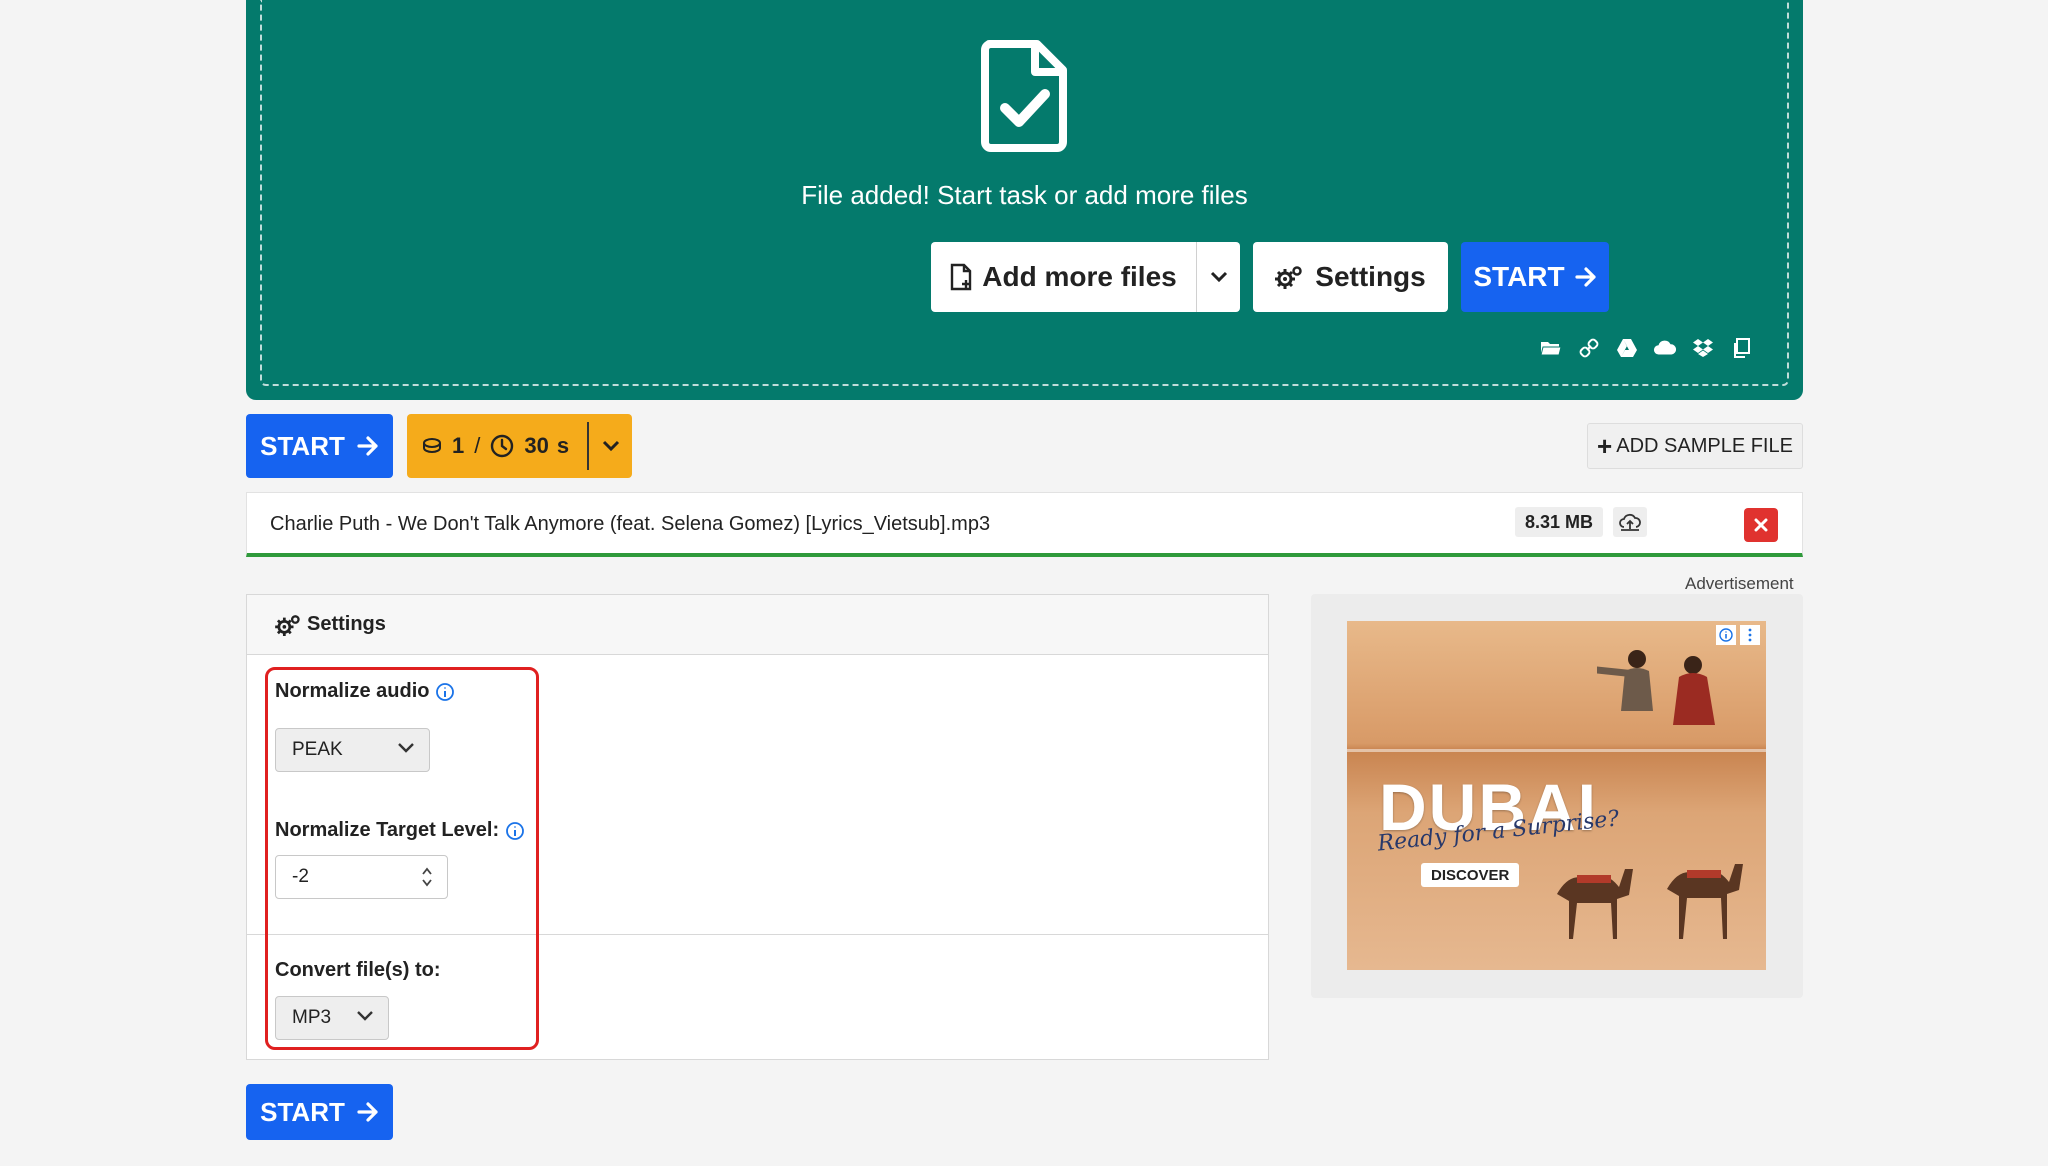 This screenshot has height=1166, width=2048. Describe the element at coordinates (1739, 583) in the screenshot. I see `advertisement-label: Advertisement` at that location.